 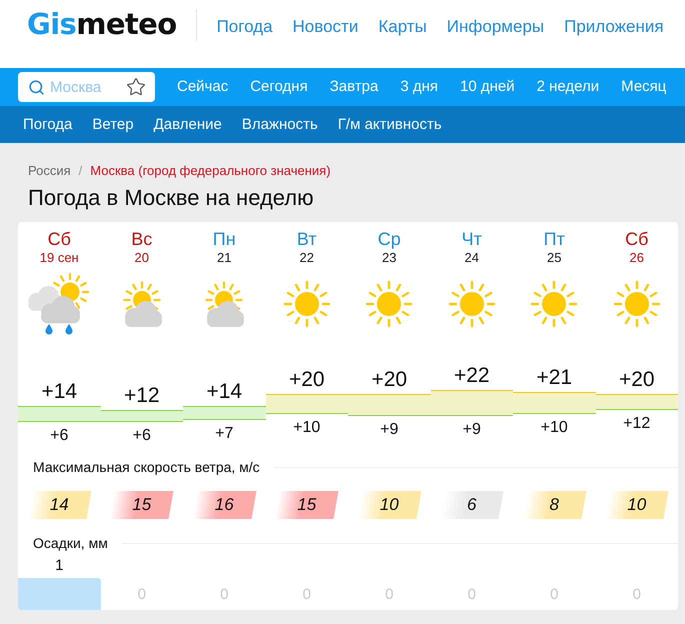 I want to click on page-title: Погода в Москве на неделю, so click(x=171, y=198).